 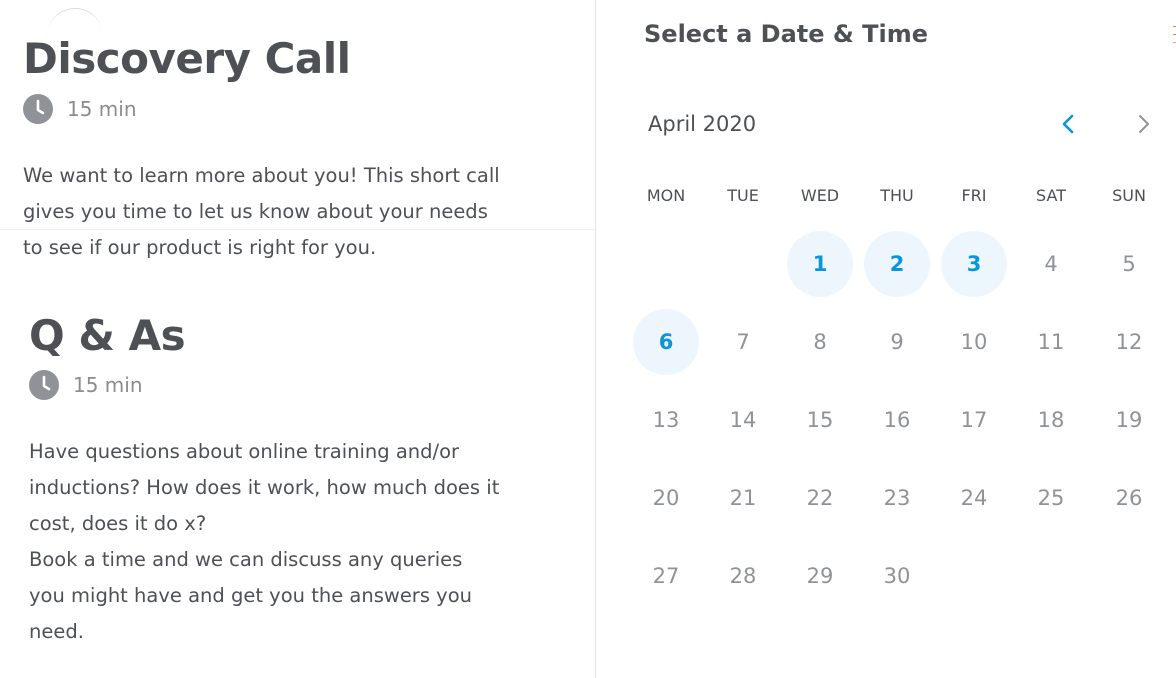 I want to click on day-19: 19, so click(x=1129, y=420).